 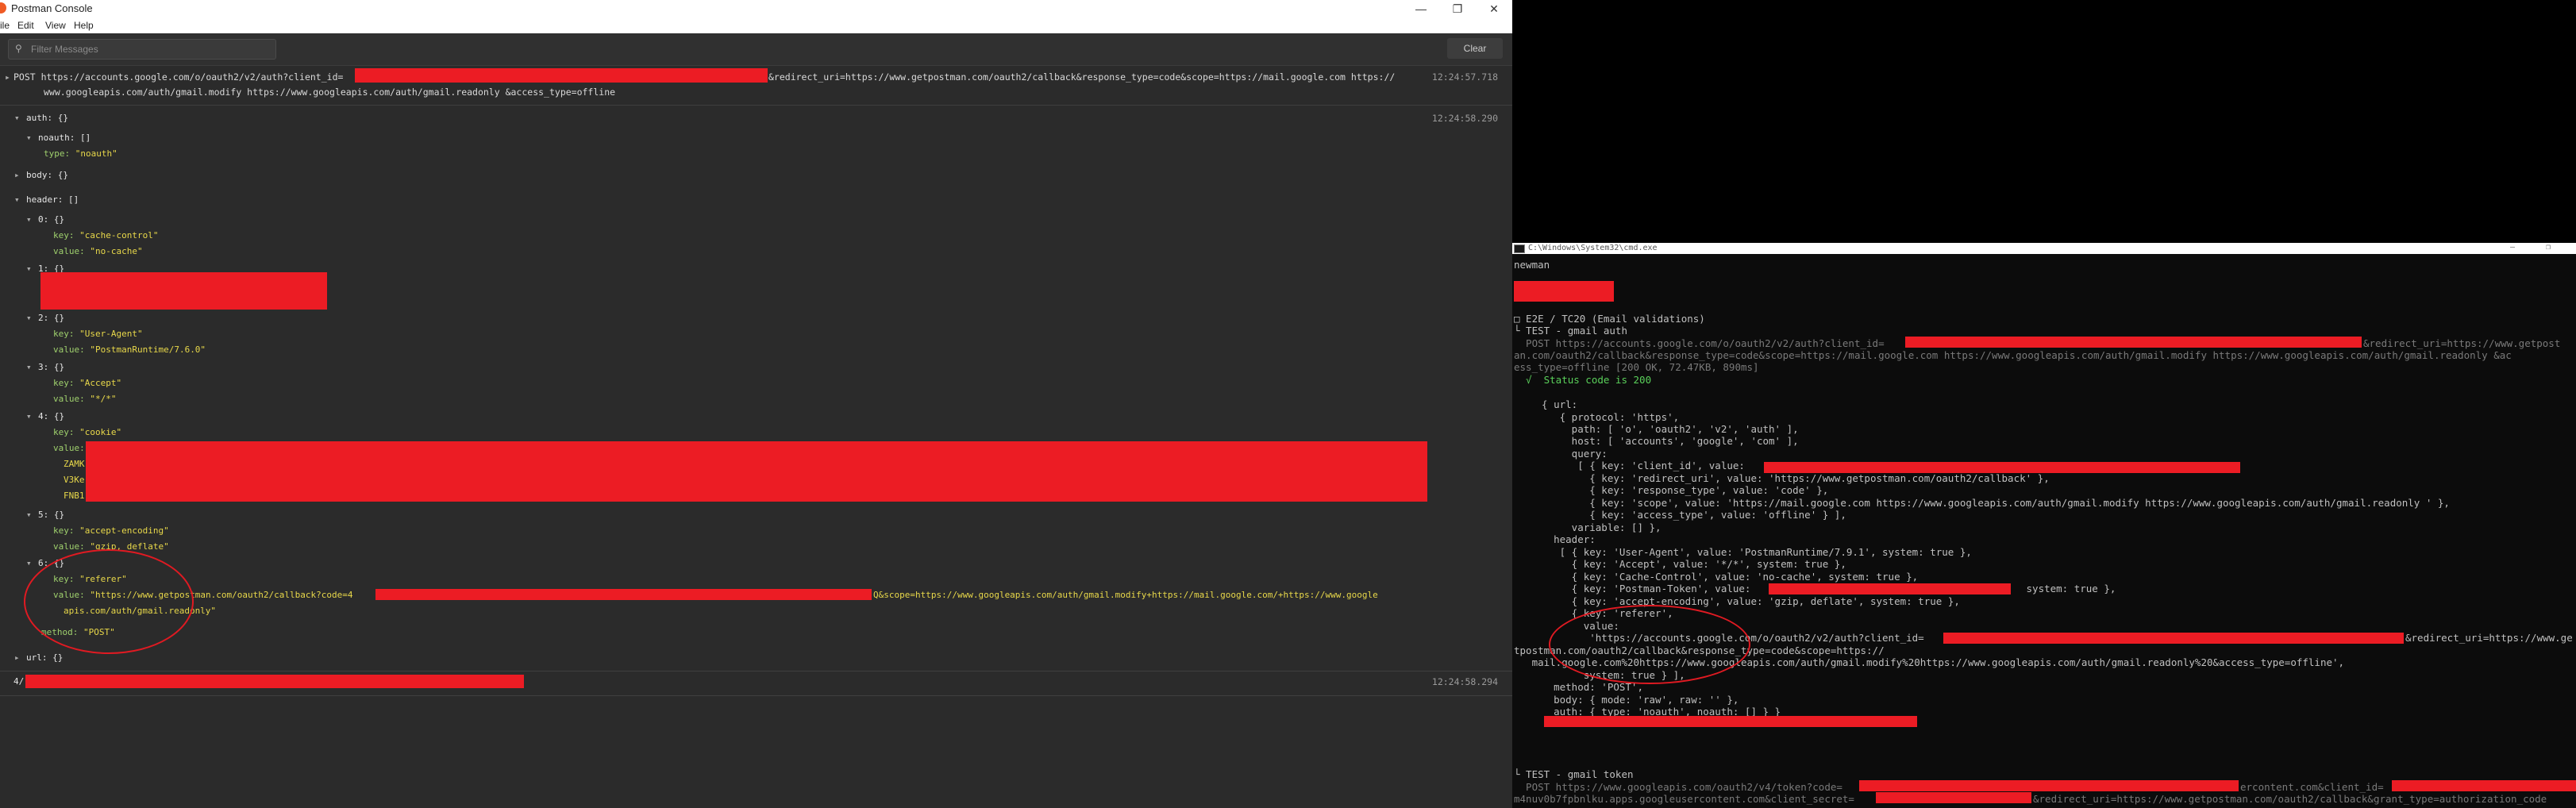 What do you see at coordinates (1605, 417) in the screenshot?
I see `console-line: { protocol: 'https',` at bounding box center [1605, 417].